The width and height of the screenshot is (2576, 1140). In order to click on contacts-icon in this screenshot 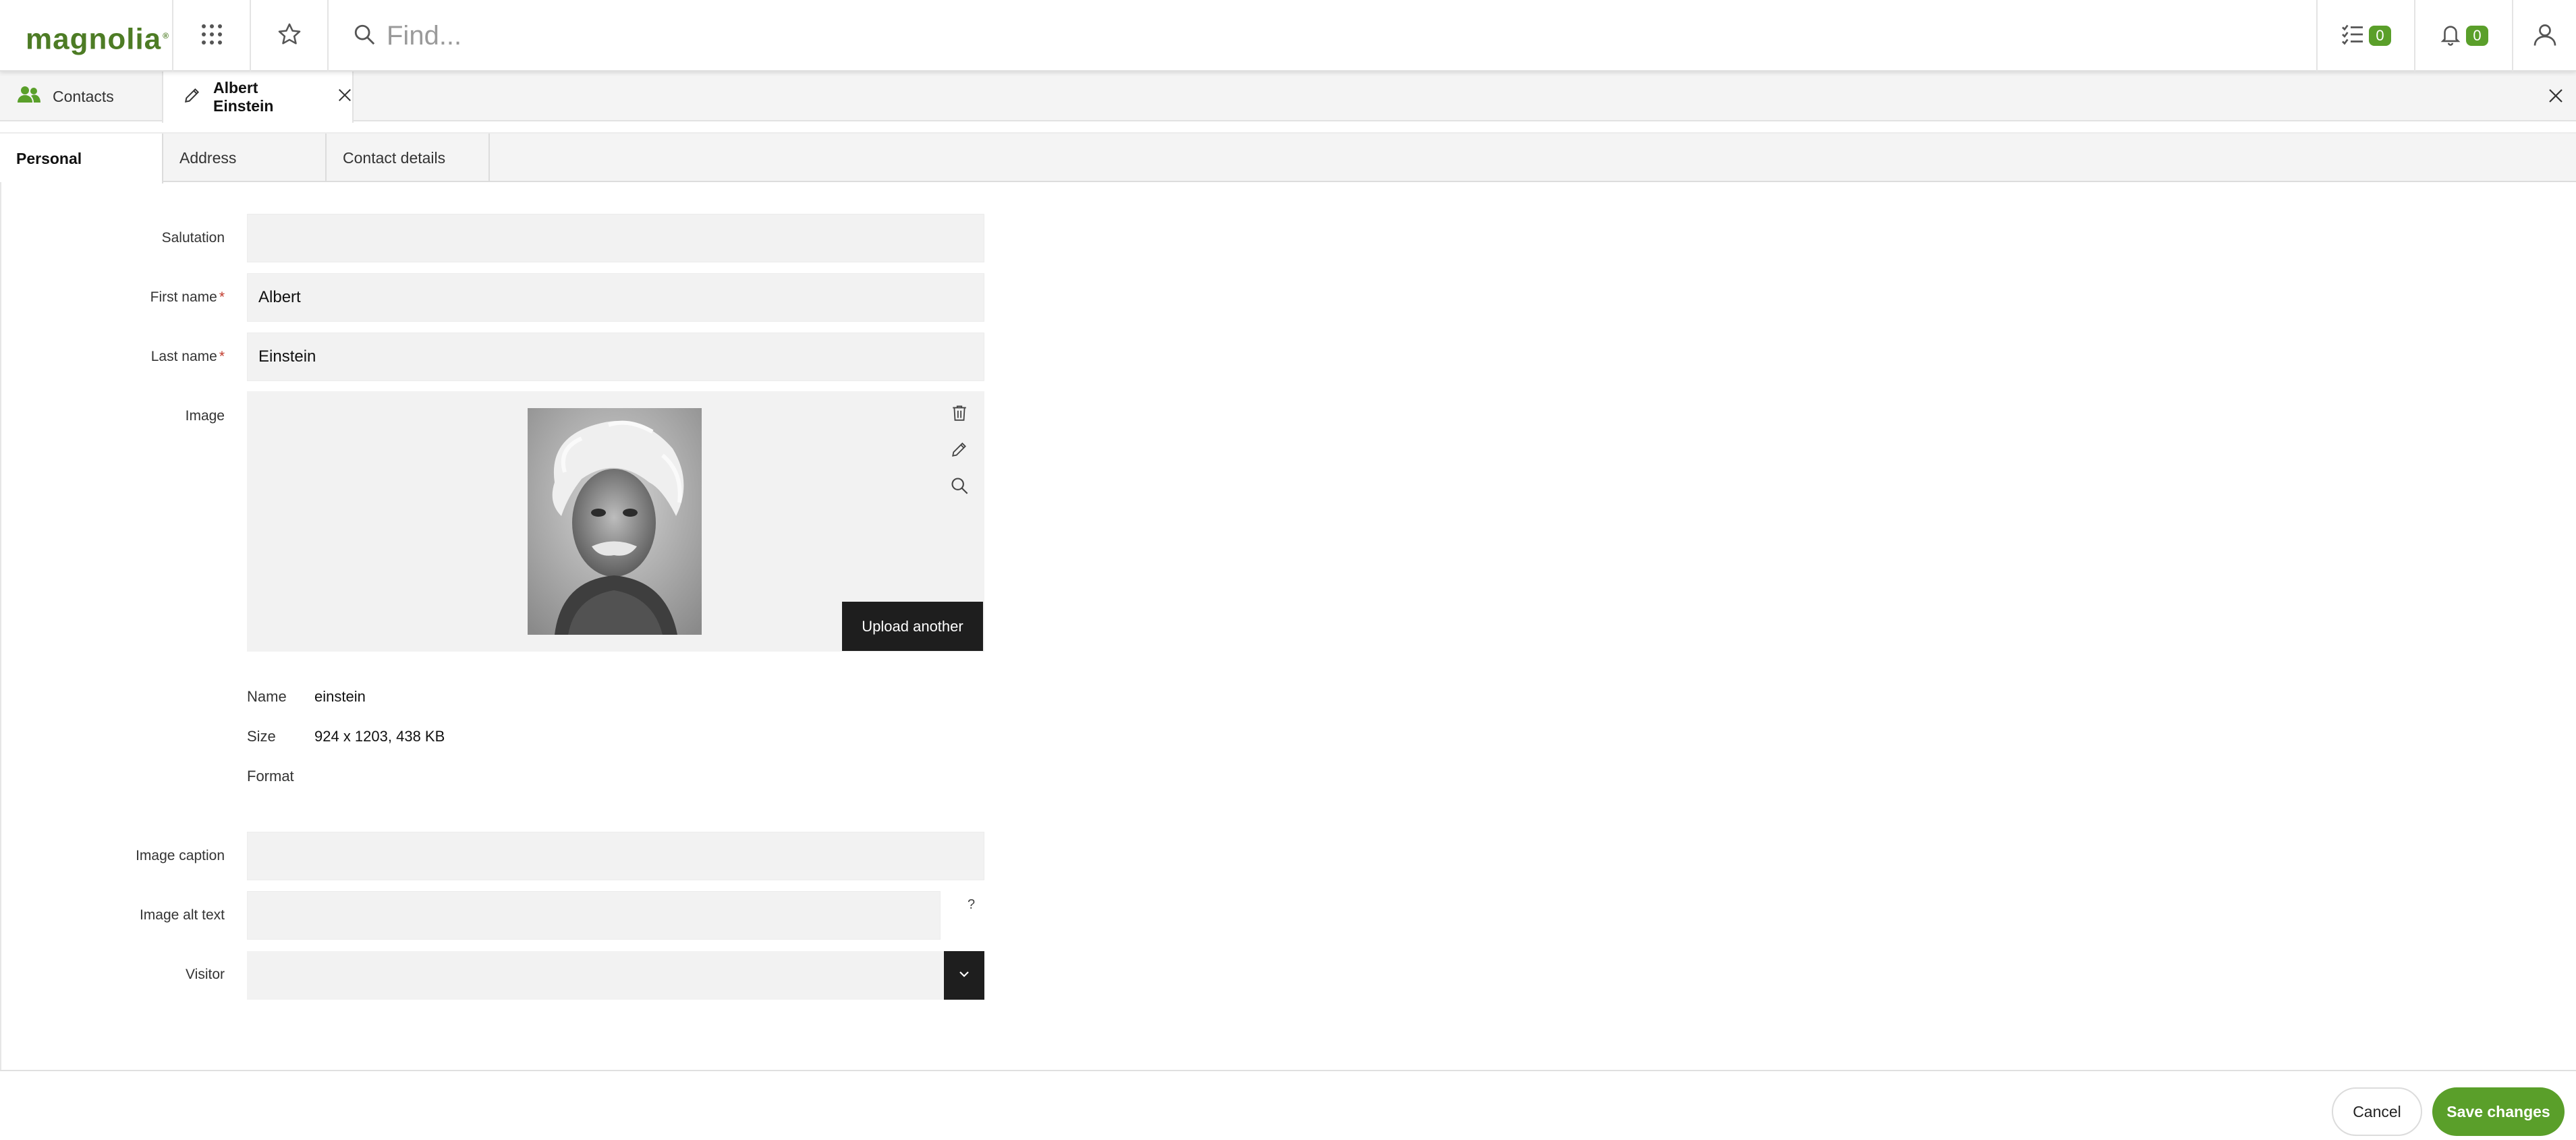, I will do `click(29, 96)`.